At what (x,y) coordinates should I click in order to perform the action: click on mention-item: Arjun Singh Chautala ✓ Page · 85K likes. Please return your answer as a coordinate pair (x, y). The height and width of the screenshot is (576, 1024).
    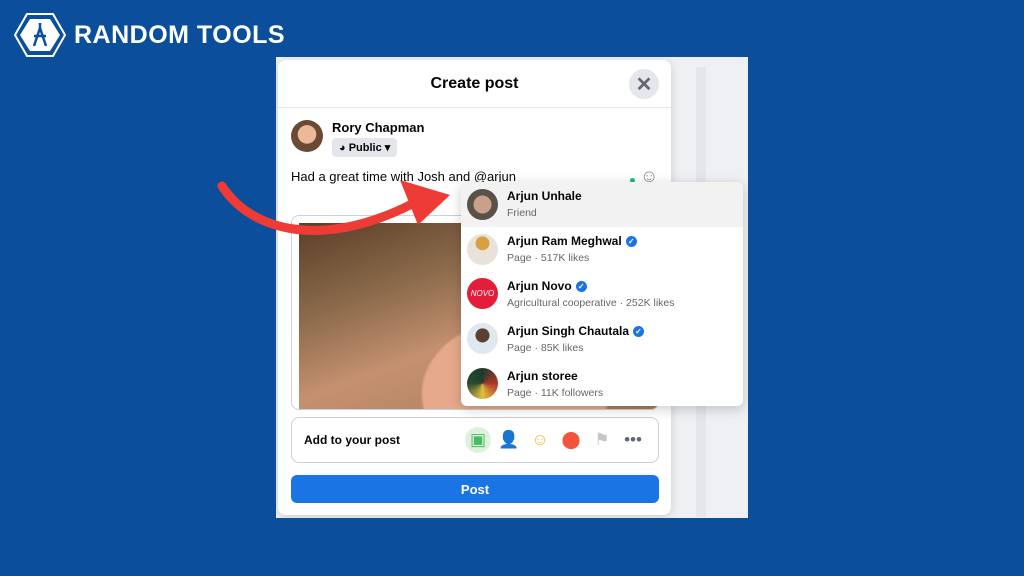
    Looking at the image, I should click on (602, 338).